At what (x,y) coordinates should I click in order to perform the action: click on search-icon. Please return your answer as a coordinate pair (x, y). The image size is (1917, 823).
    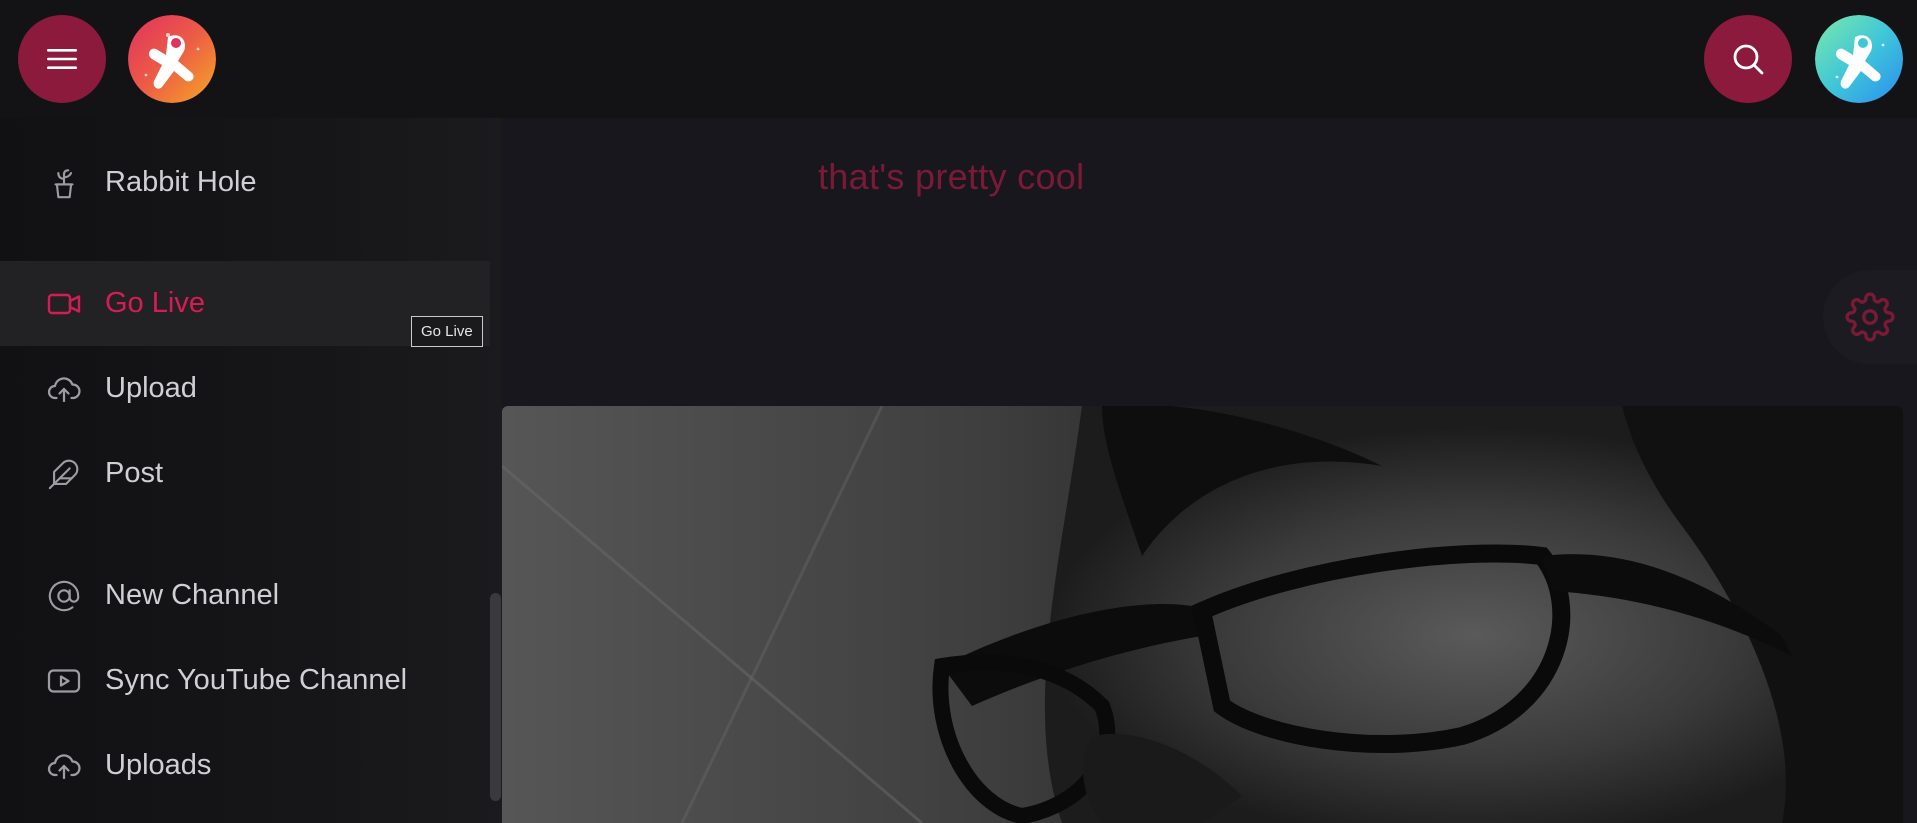
    Looking at the image, I should click on (1748, 59).